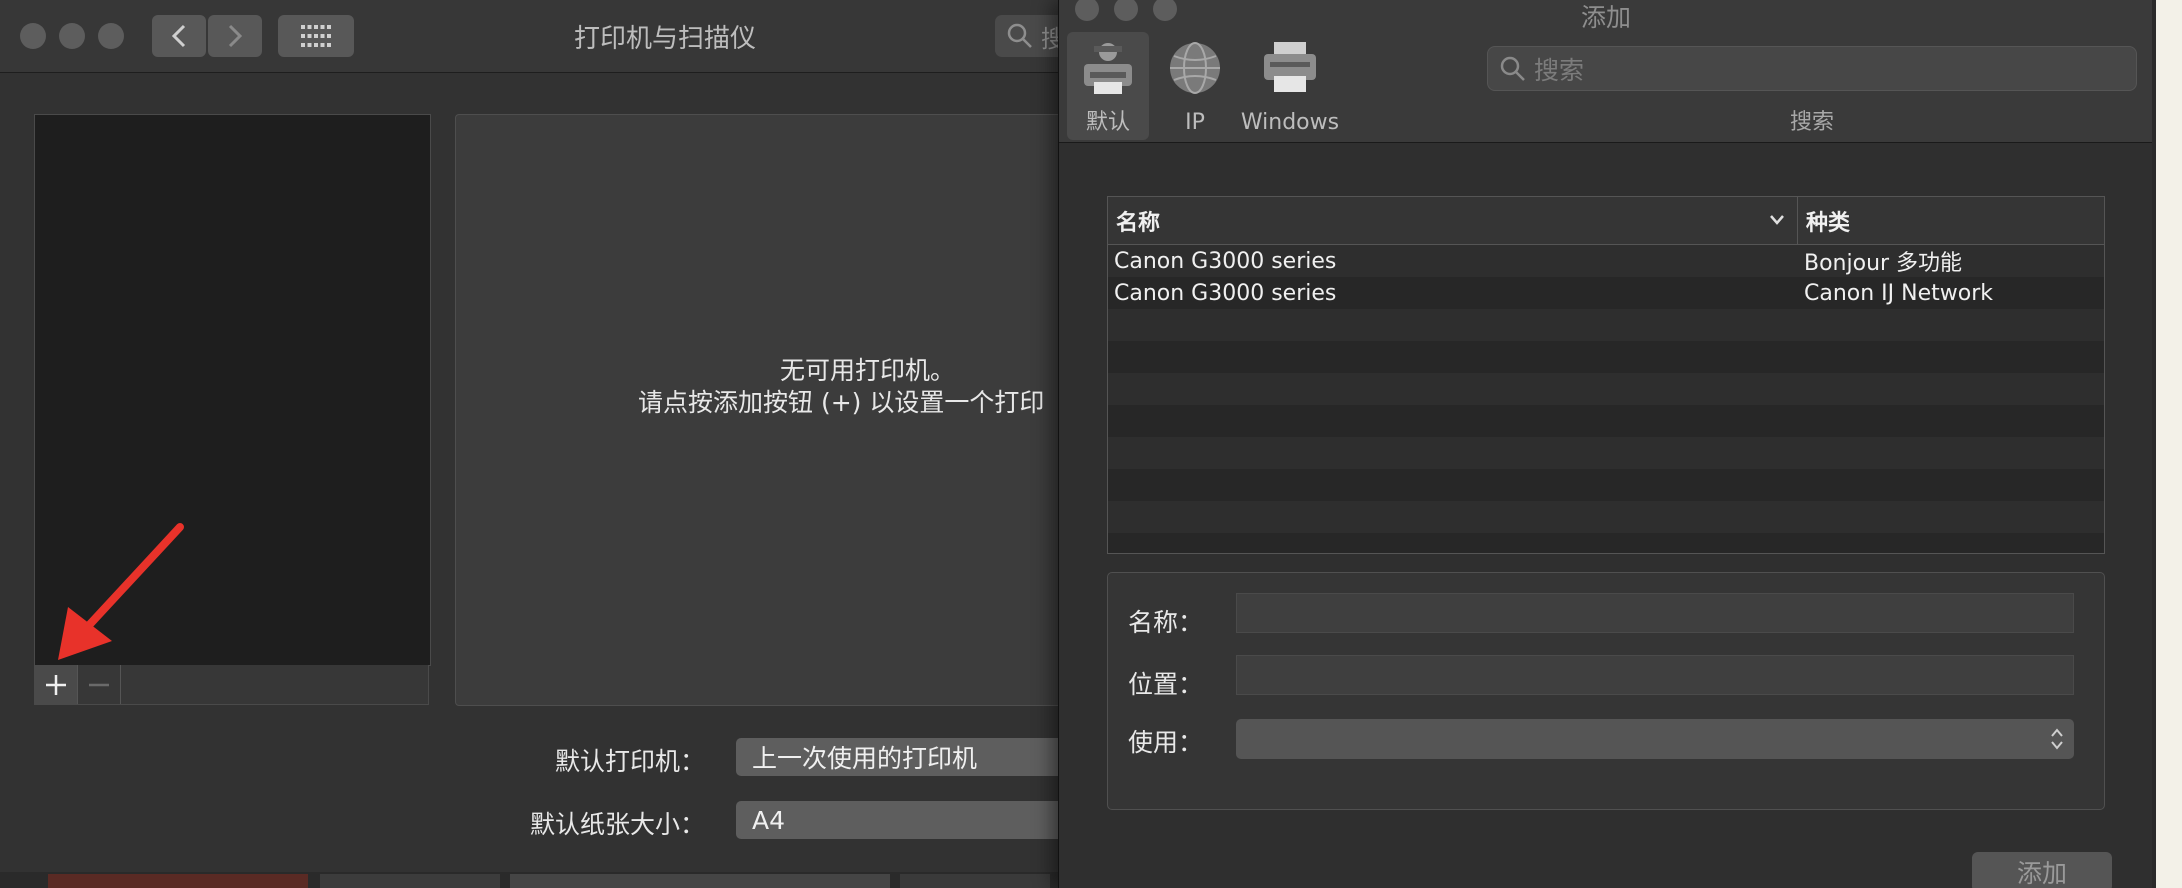 Image resolution: width=2182 pixels, height=888 pixels. I want to click on add-window-toolbar: 添加 默认 IP Windows 搜索 搜索, so click(1606, 71).